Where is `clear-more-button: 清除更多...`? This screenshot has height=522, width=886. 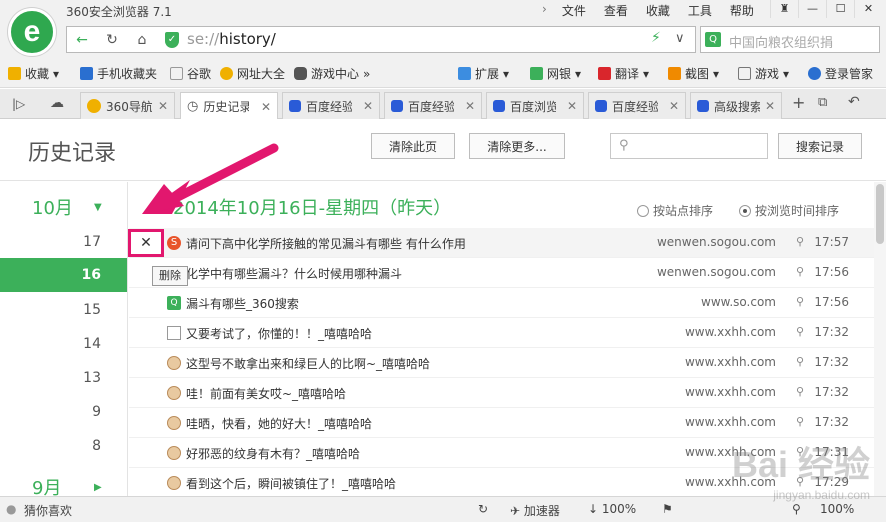
clear-more-button: 清除更多... is located at coordinates (517, 146).